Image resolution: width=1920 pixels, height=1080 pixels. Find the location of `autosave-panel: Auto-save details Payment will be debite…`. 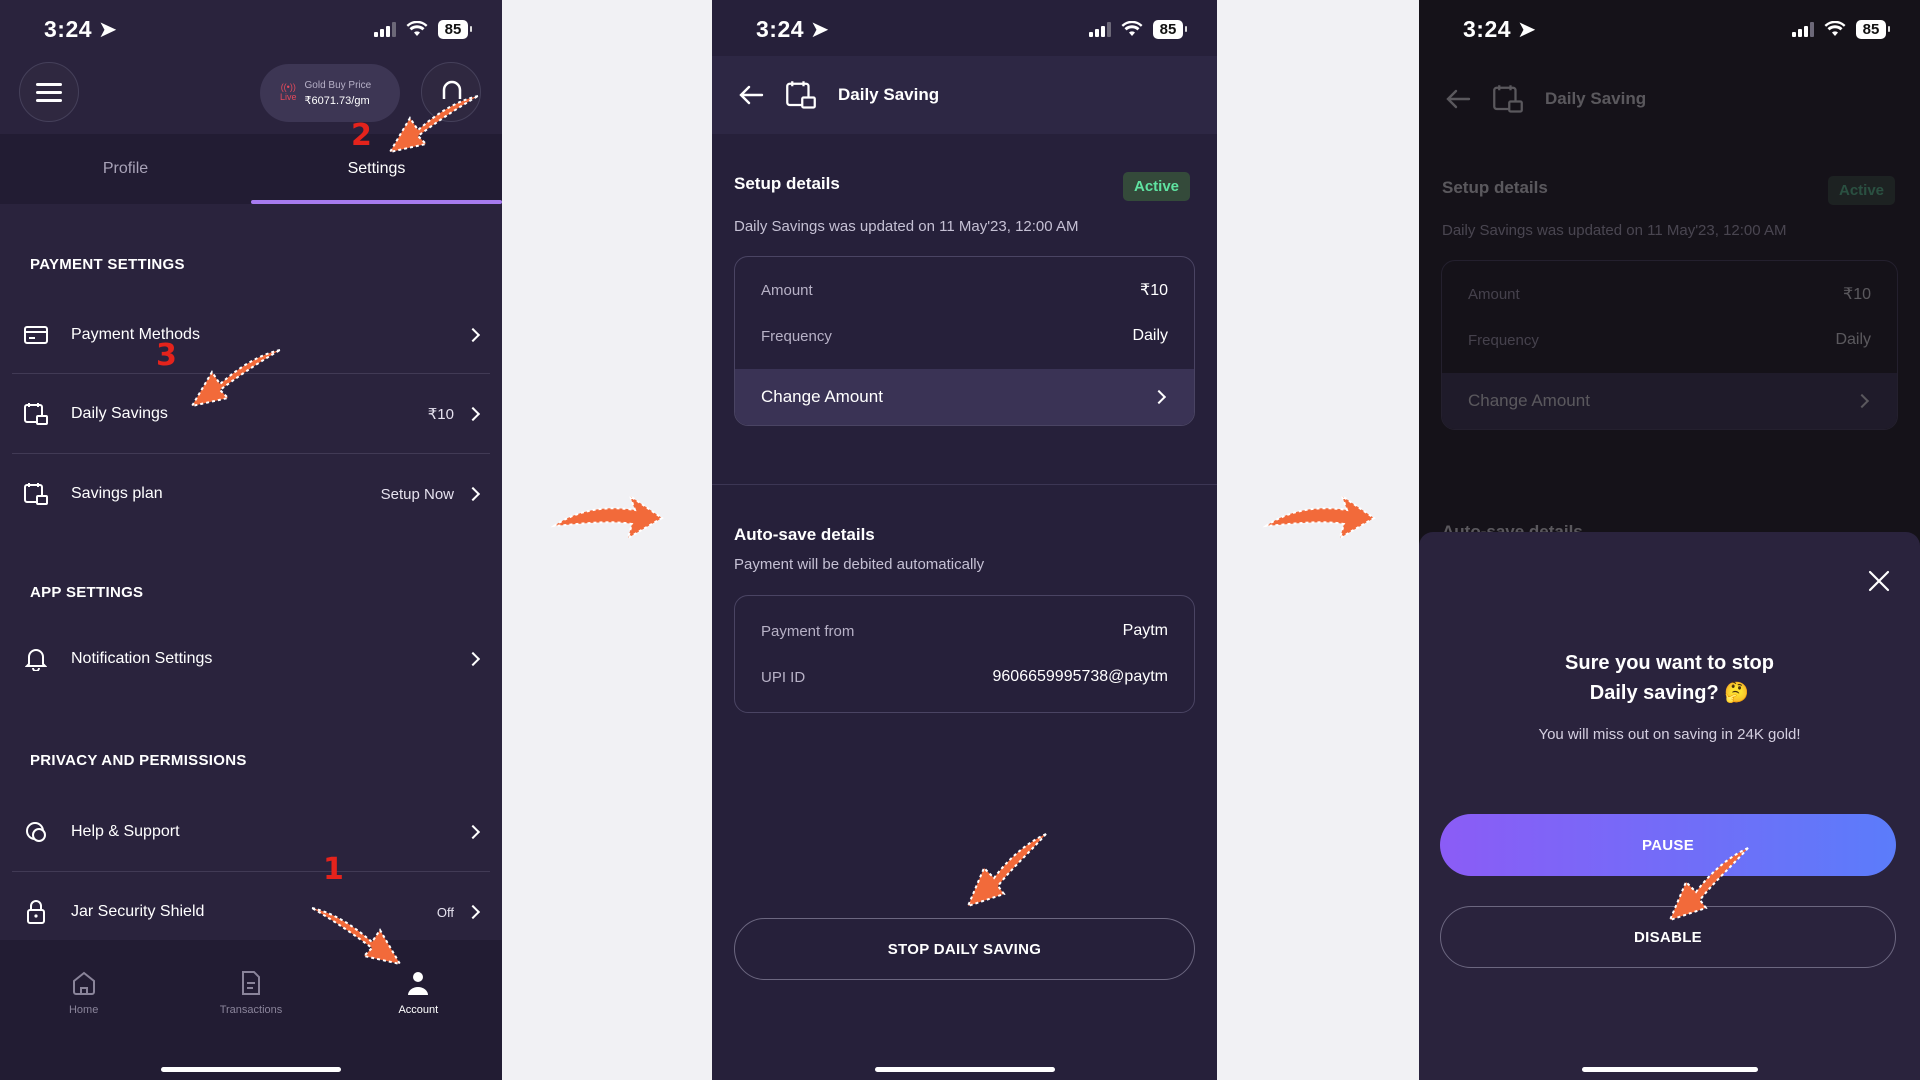

autosave-panel: Auto-save details Payment will be debite… is located at coordinates (964, 782).